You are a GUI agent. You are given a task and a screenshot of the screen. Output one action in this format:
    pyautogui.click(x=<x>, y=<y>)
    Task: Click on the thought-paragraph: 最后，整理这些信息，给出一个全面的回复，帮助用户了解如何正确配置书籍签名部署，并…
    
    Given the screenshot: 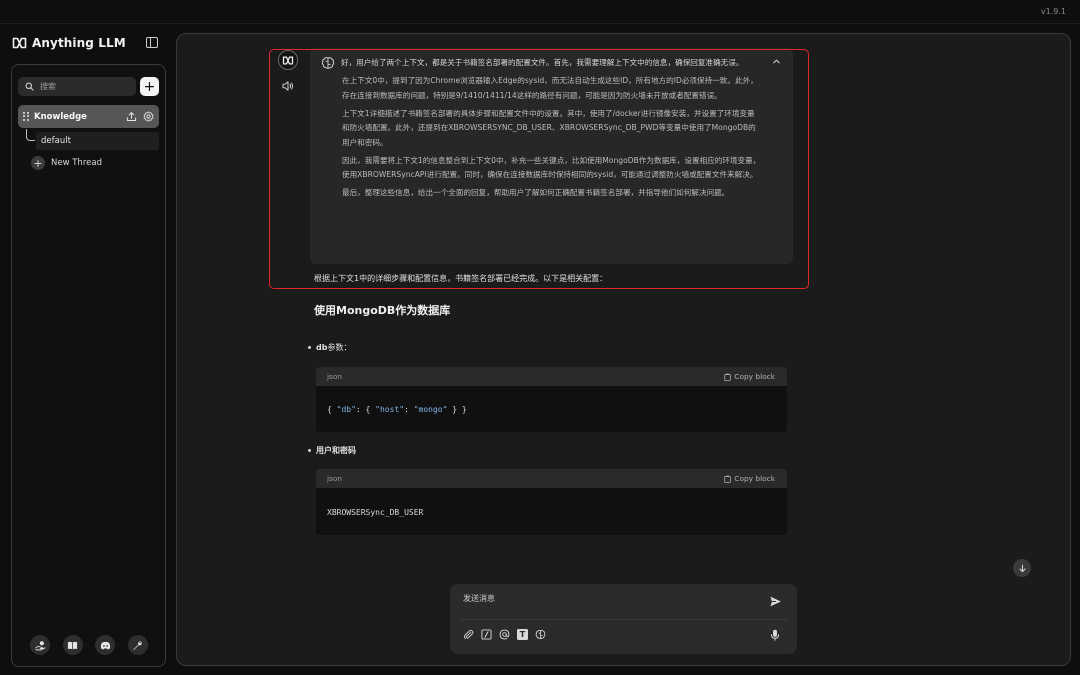 What is the action you would take?
    pyautogui.click(x=536, y=192)
    